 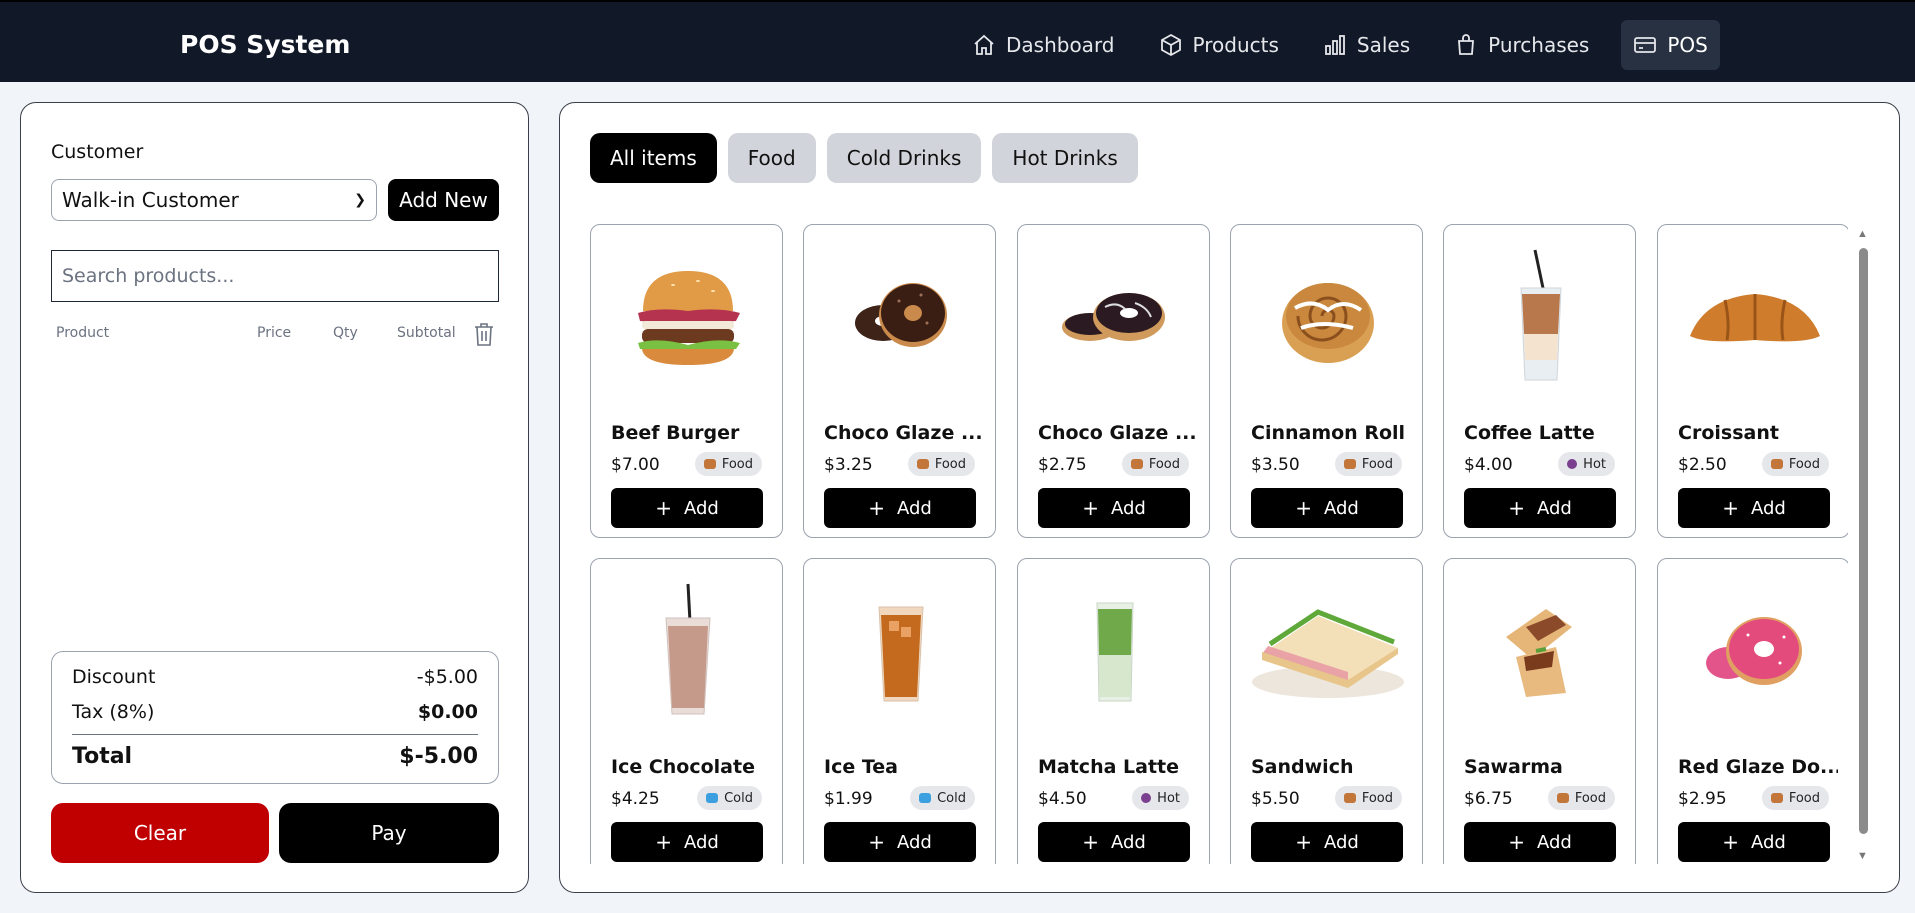 I want to click on product-card: Ice Chocolate $4.25 Cold + Add, so click(x=686, y=711).